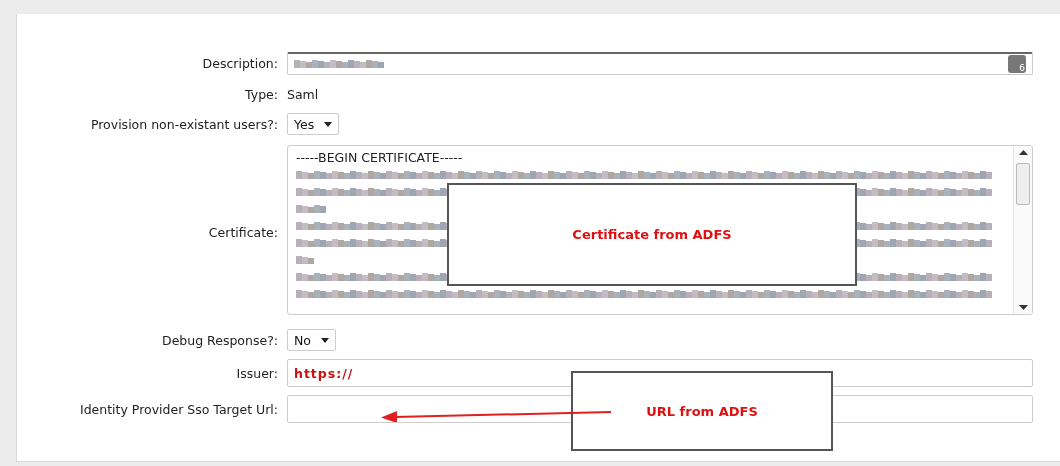 Image resolution: width=1060 pixels, height=466 pixels. What do you see at coordinates (311, 340) in the screenshot?
I see `dropdown: No` at bounding box center [311, 340].